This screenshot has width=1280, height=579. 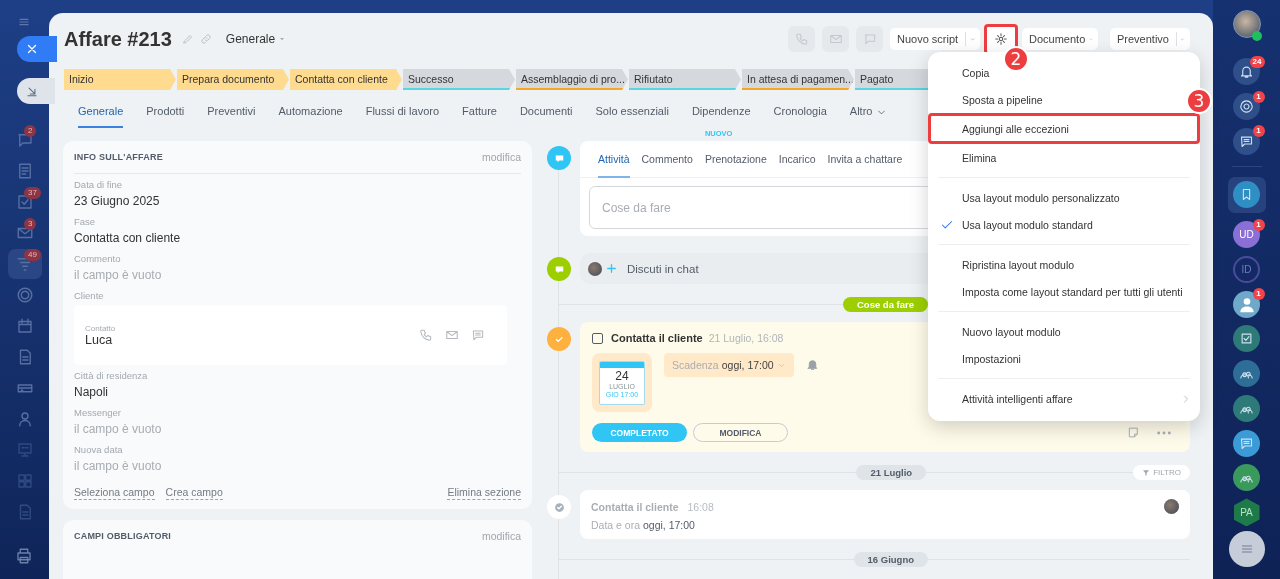 What do you see at coordinates (99, 185) in the screenshot?
I see `field-label: Data di fine` at bounding box center [99, 185].